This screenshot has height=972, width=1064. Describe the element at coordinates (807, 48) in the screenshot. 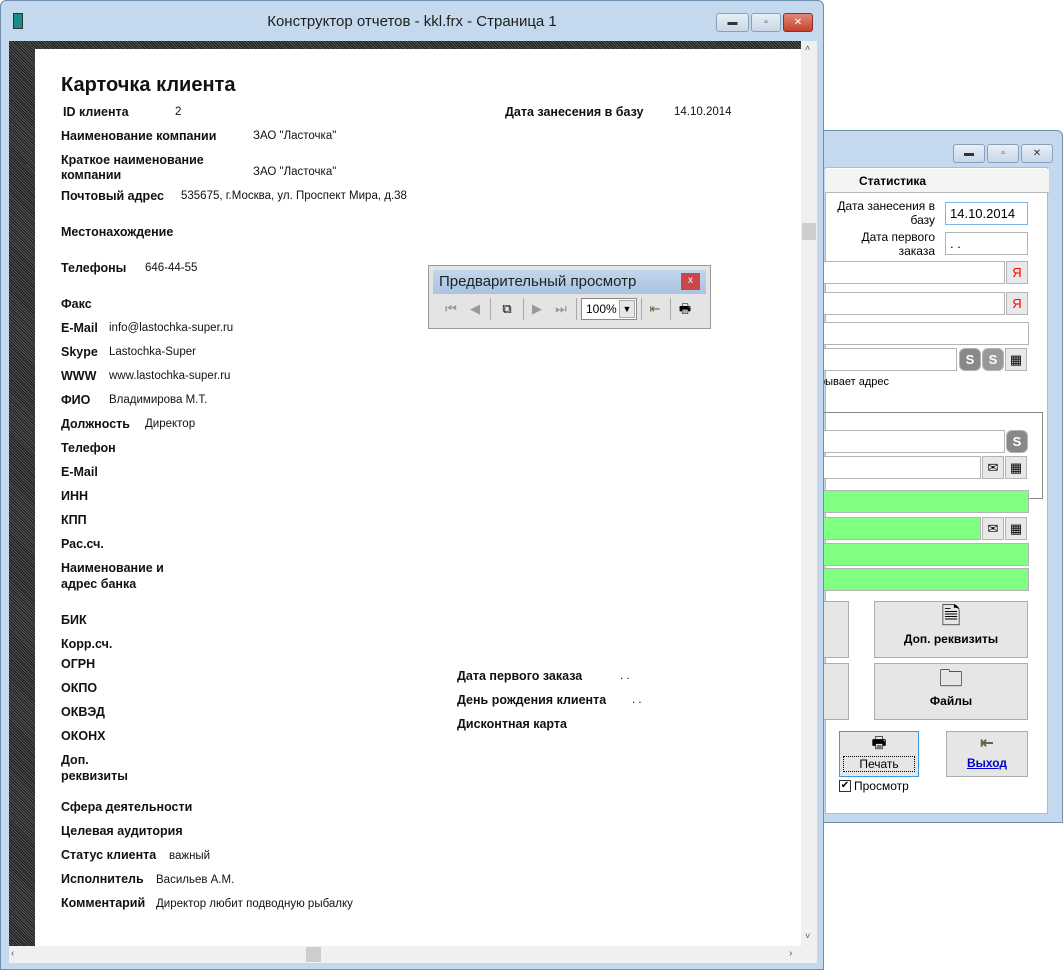

I see `scroll-up-icon: ˄` at that location.